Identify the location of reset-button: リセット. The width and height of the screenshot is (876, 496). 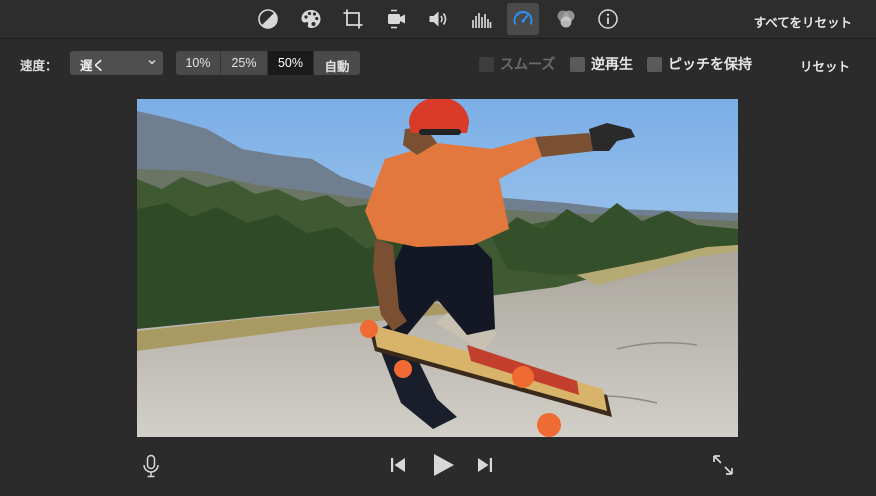
(825, 65).